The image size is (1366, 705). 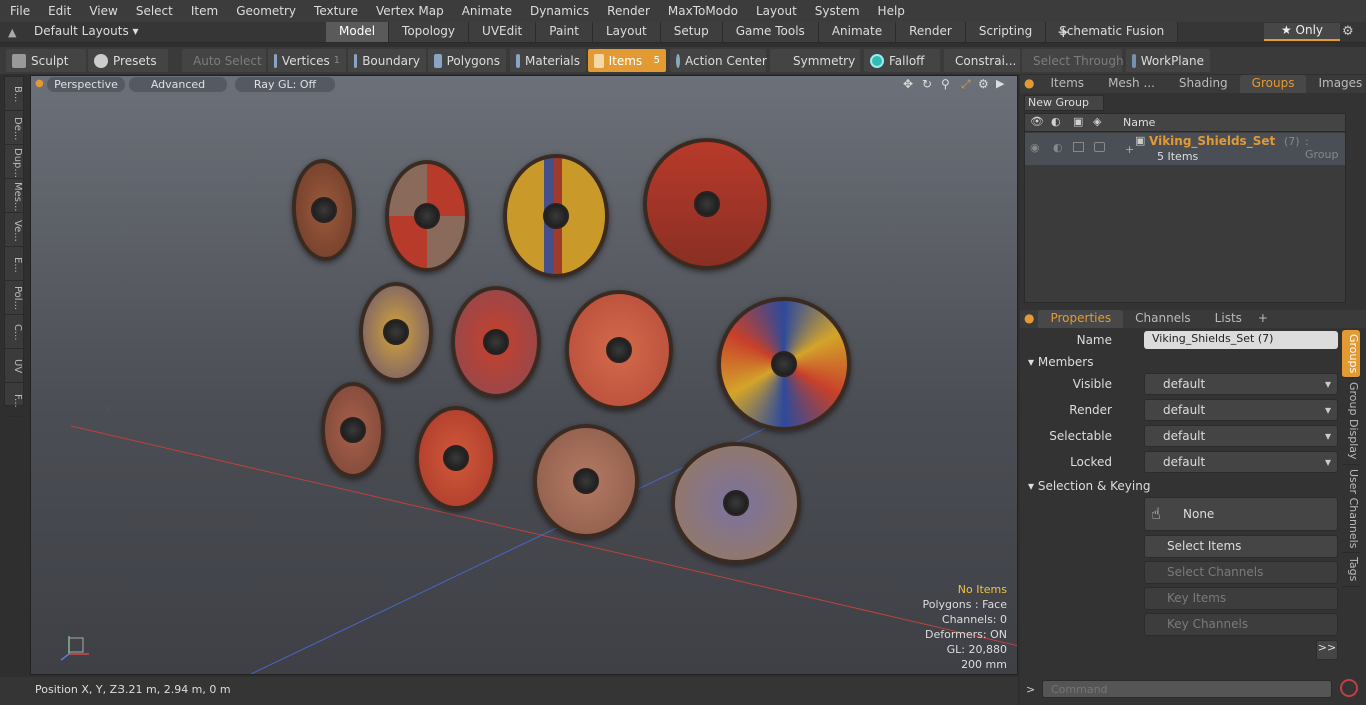 What do you see at coordinates (902, 60) in the screenshot?
I see `falloff-button: Falloff` at bounding box center [902, 60].